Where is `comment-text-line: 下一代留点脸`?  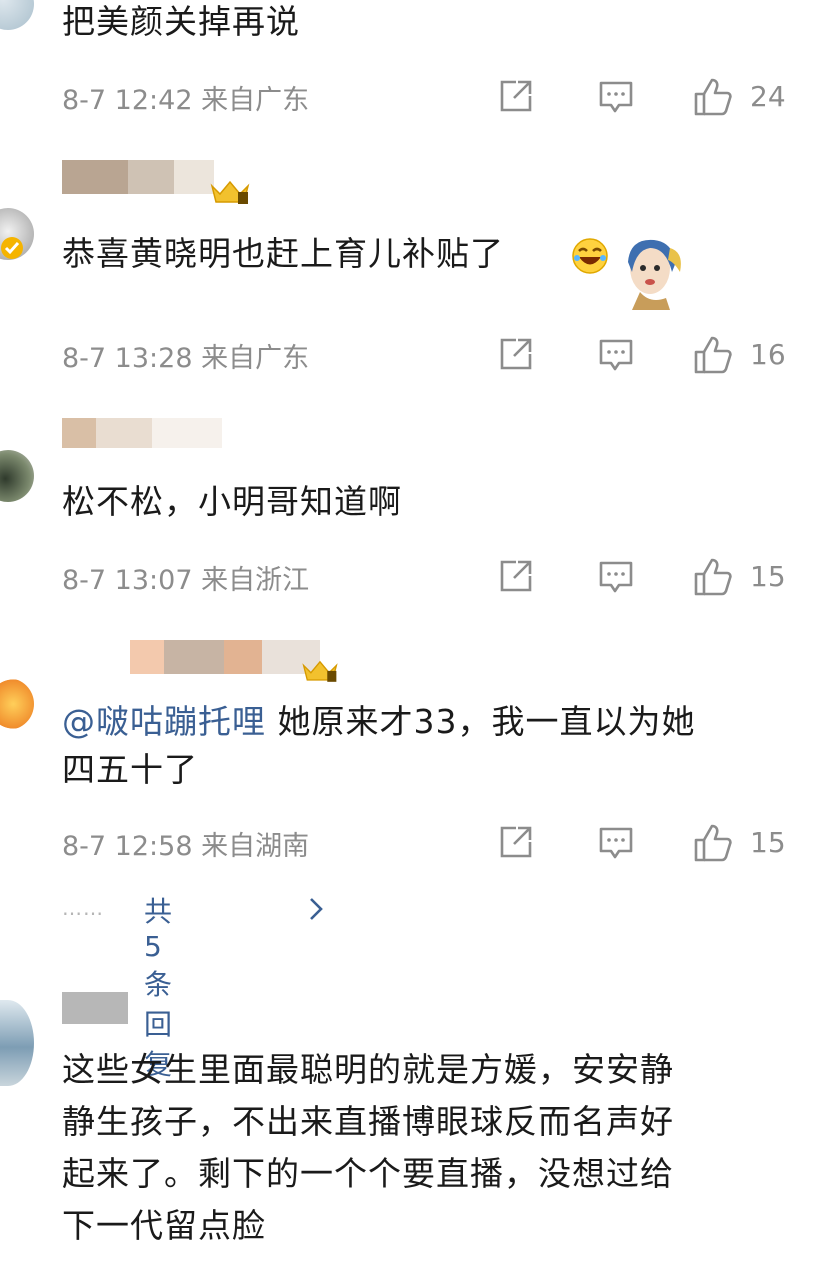 comment-text-line: 下一代留点脸 is located at coordinates (164, 1225).